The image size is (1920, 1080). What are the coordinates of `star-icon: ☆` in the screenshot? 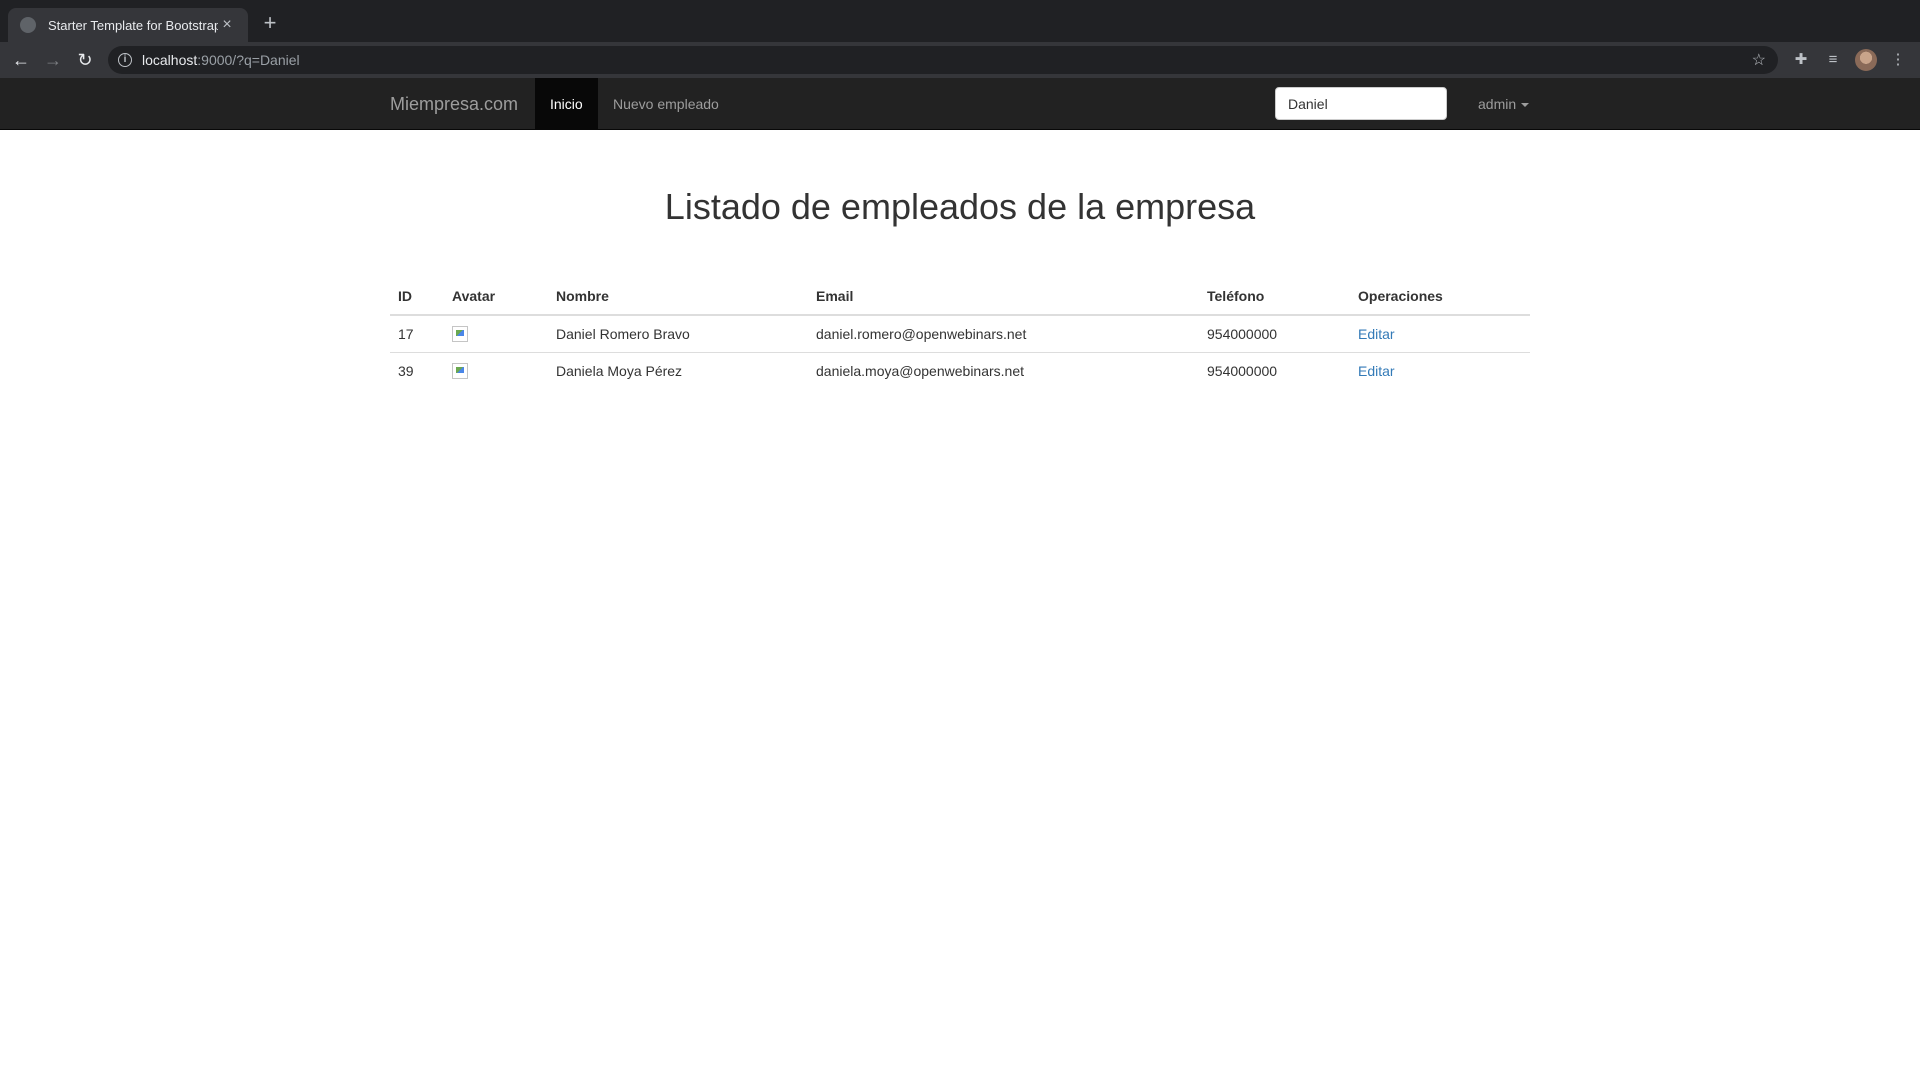 It's located at (1759, 60).